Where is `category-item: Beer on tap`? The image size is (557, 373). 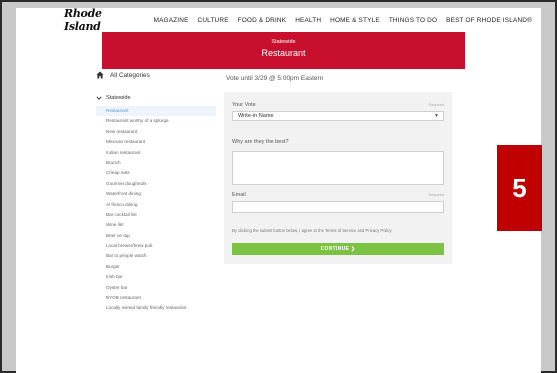 category-item: Beer on tap is located at coordinates (156, 236).